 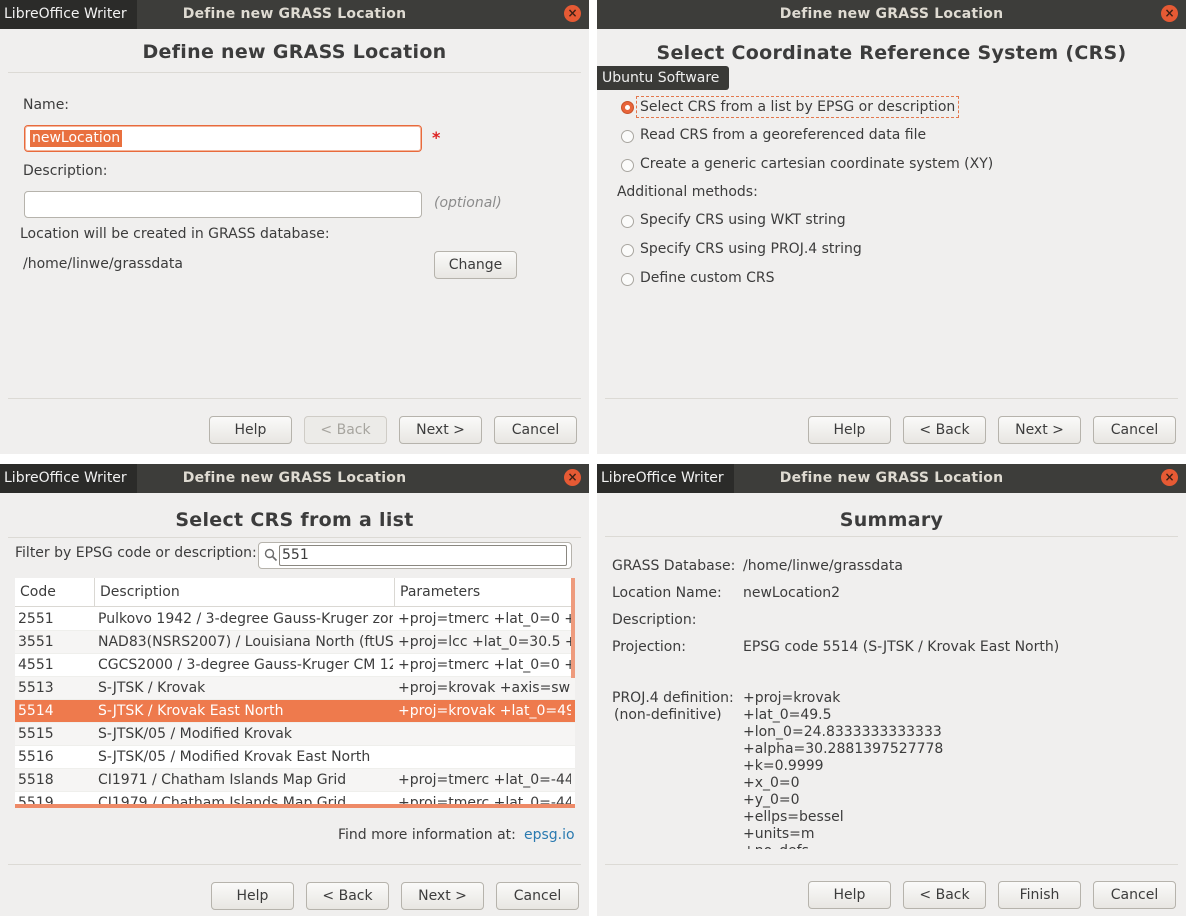 What do you see at coordinates (295, 734) in the screenshot?
I see `table-row: 5515 S-JTSK/05 / Modified Krovak` at bounding box center [295, 734].